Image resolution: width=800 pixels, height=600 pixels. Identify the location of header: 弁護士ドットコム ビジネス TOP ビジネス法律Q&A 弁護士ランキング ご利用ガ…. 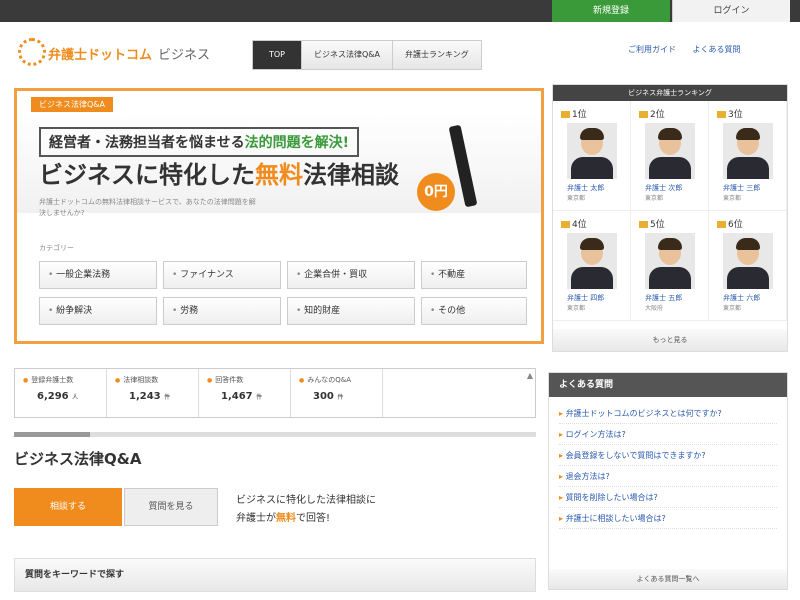
(400, 52).